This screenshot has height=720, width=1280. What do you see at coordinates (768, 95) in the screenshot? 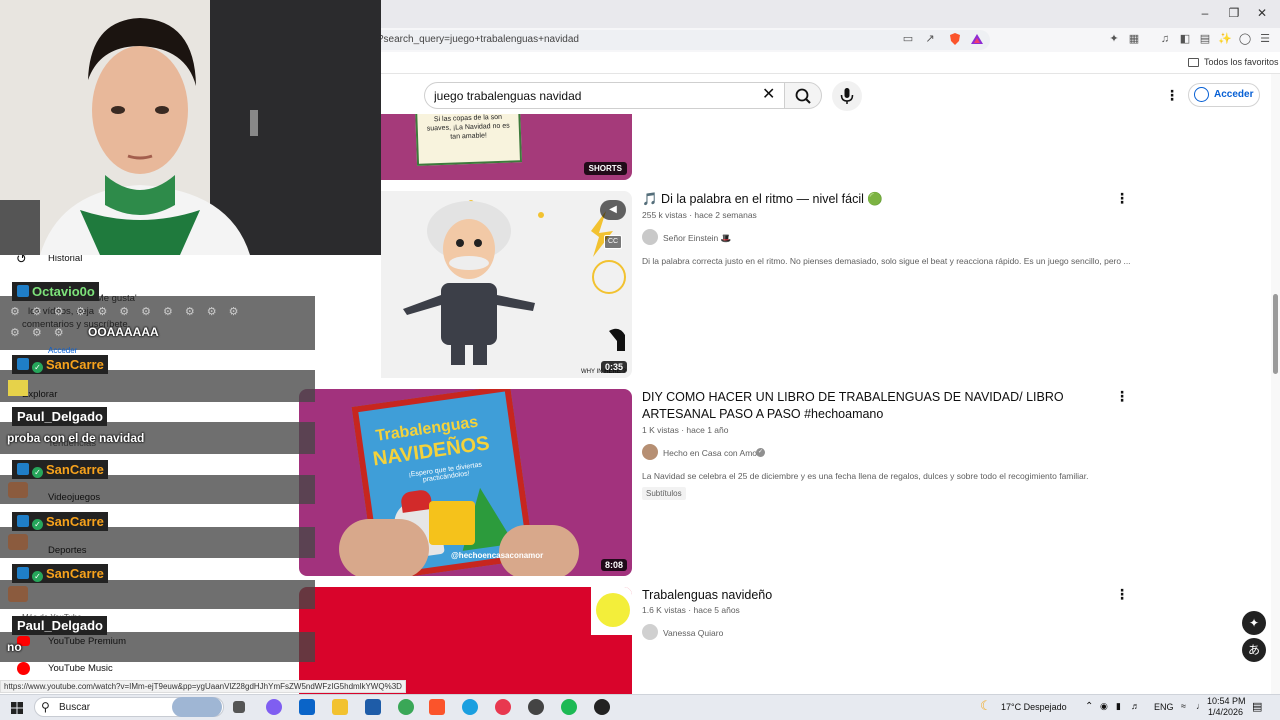
I see `clear-search-icon: ✕` at bounding box center [768, 95].